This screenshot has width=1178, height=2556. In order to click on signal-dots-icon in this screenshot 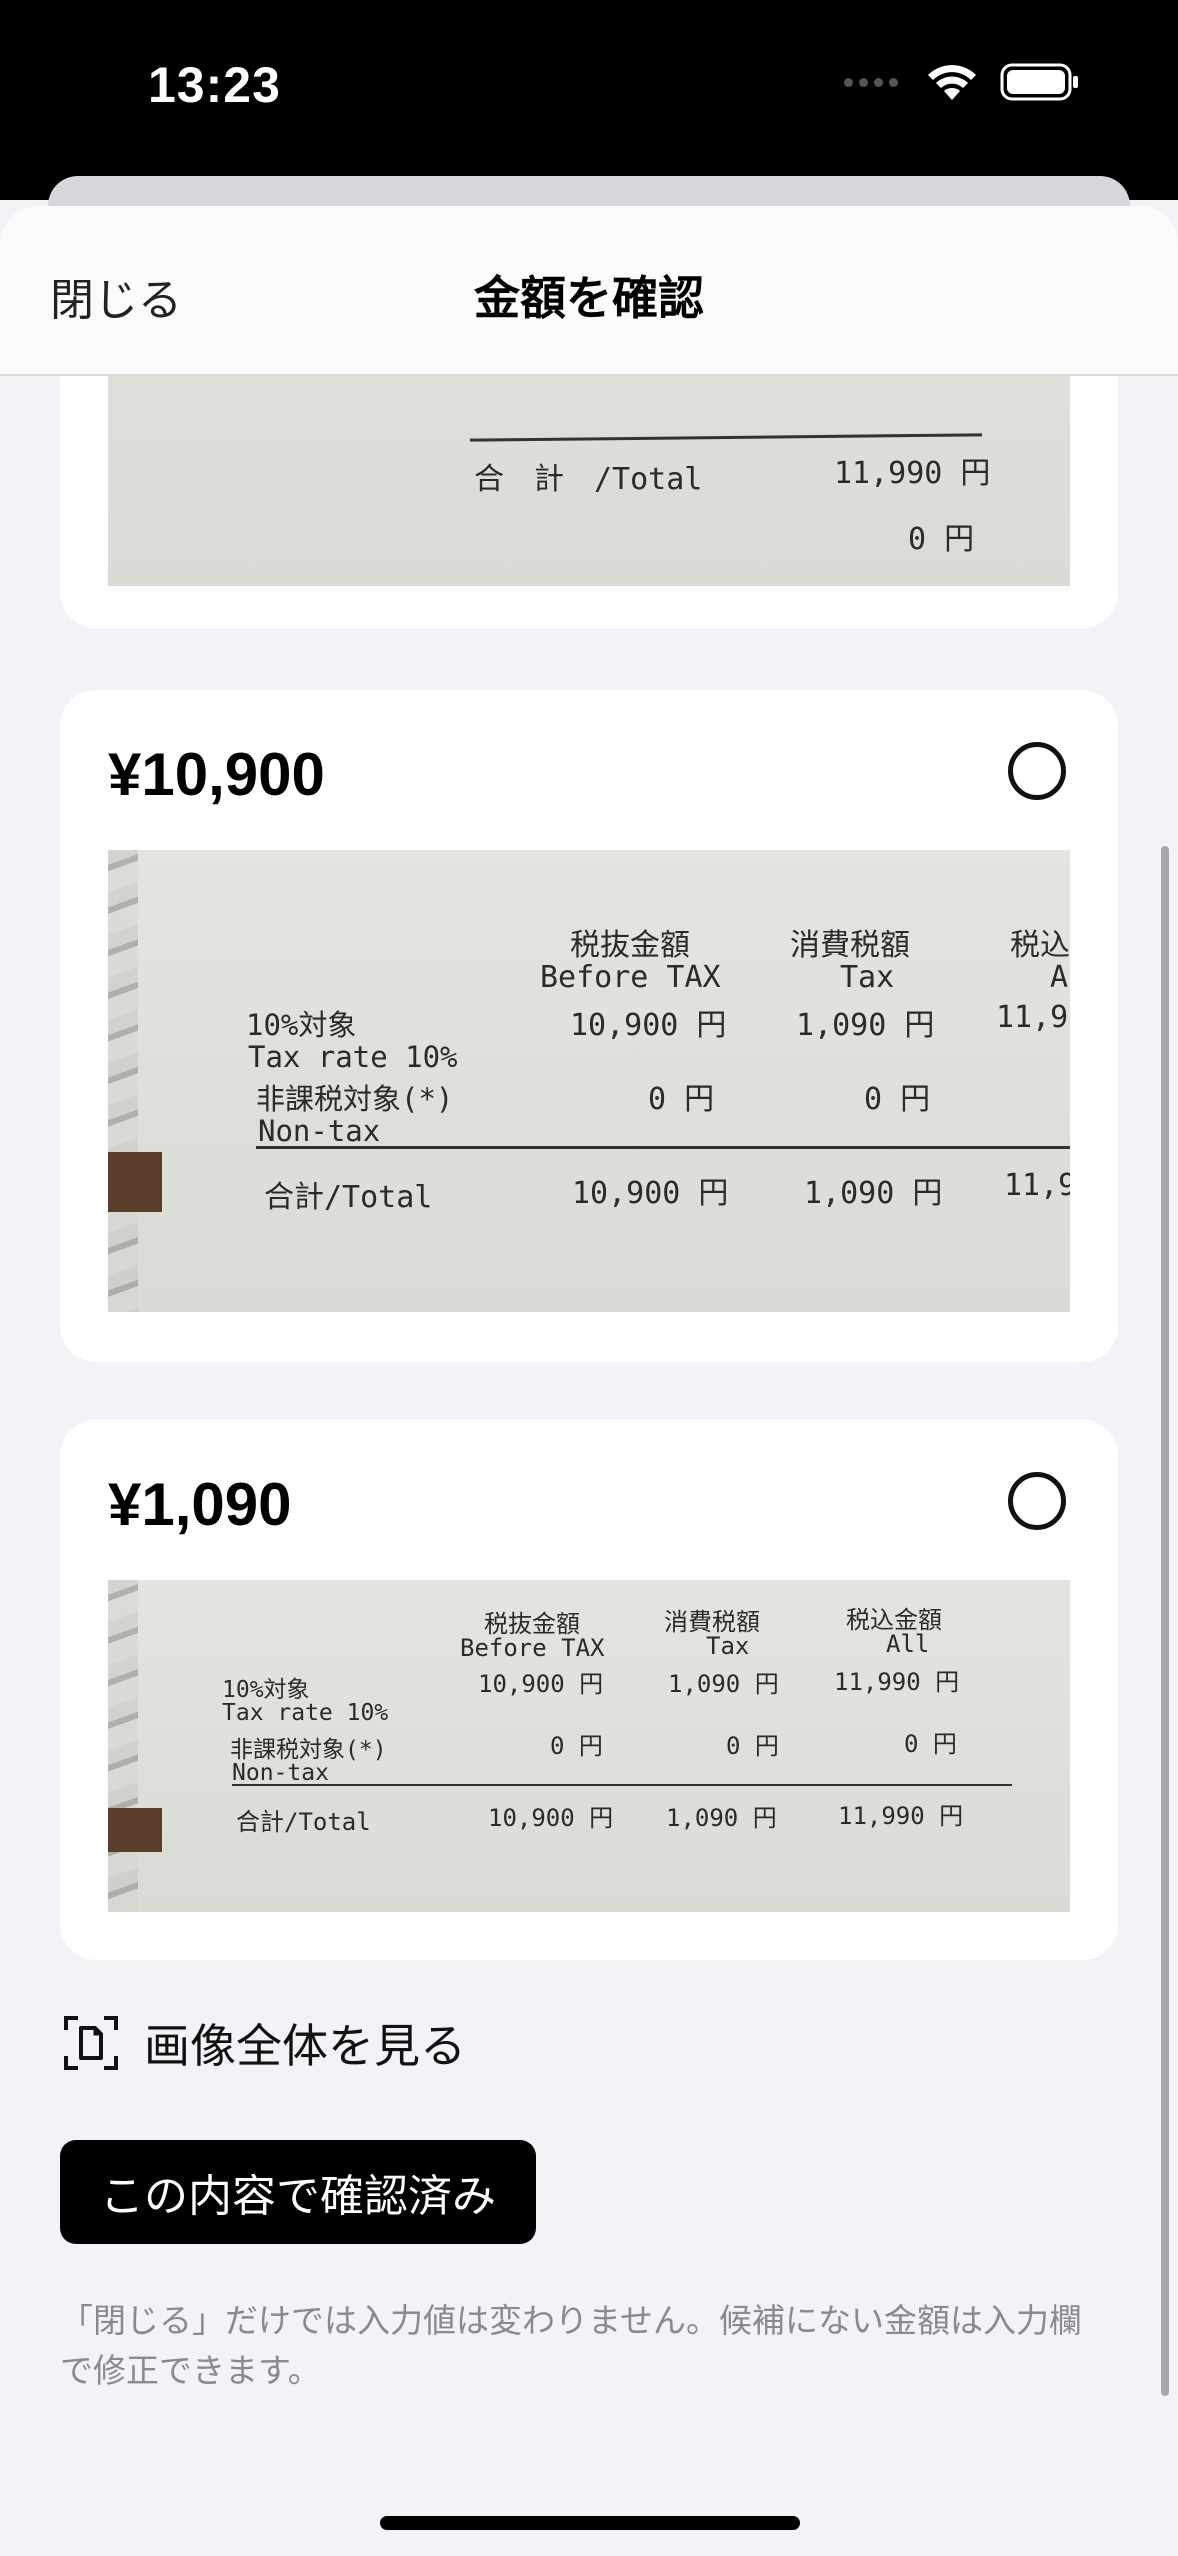, I will do `click(871, 82)`.